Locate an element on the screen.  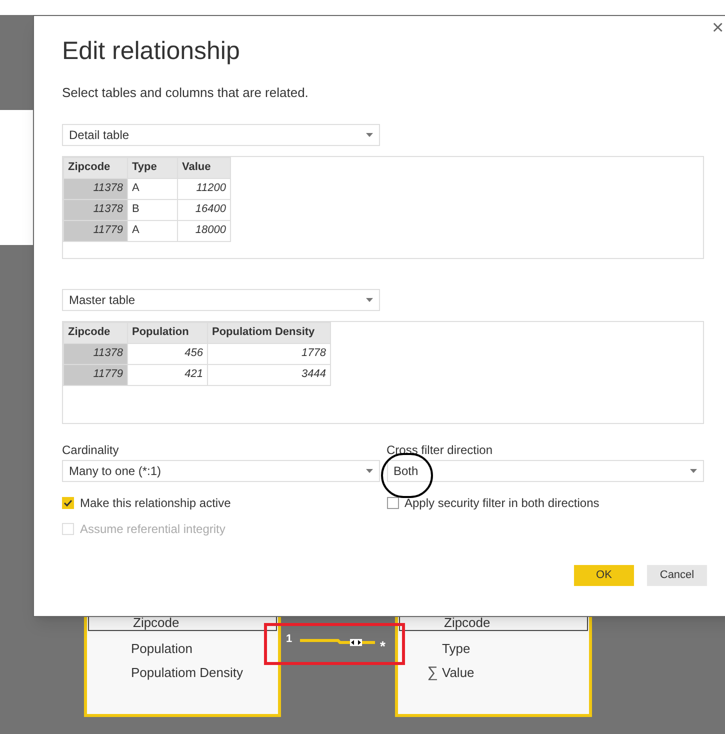
table-cell: 18000 is located at coordinates (204, 230).